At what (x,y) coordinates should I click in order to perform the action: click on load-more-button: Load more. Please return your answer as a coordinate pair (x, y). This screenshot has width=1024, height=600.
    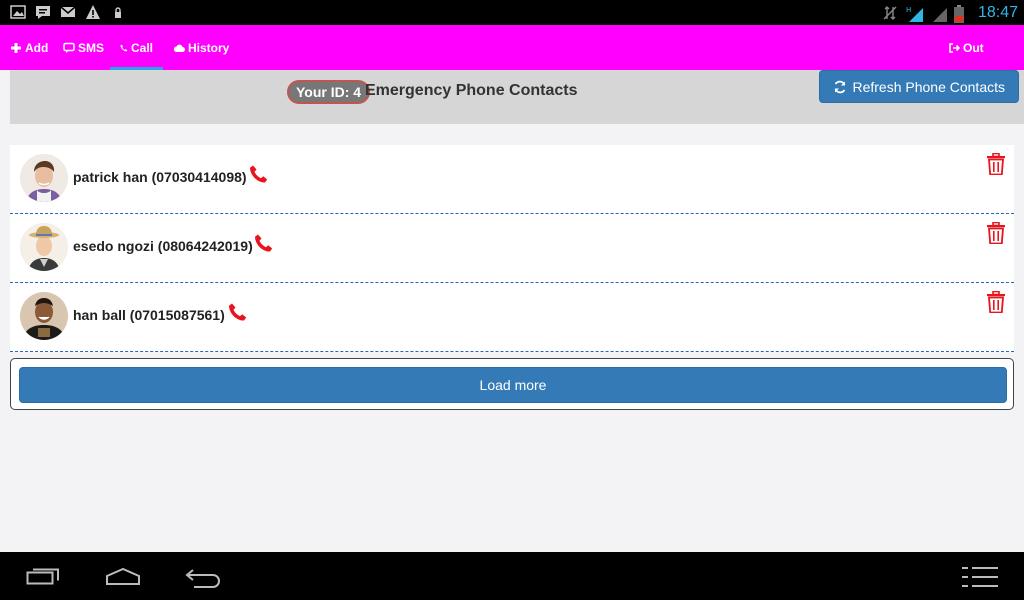
    Looking at the image, I should click on (513, 385).